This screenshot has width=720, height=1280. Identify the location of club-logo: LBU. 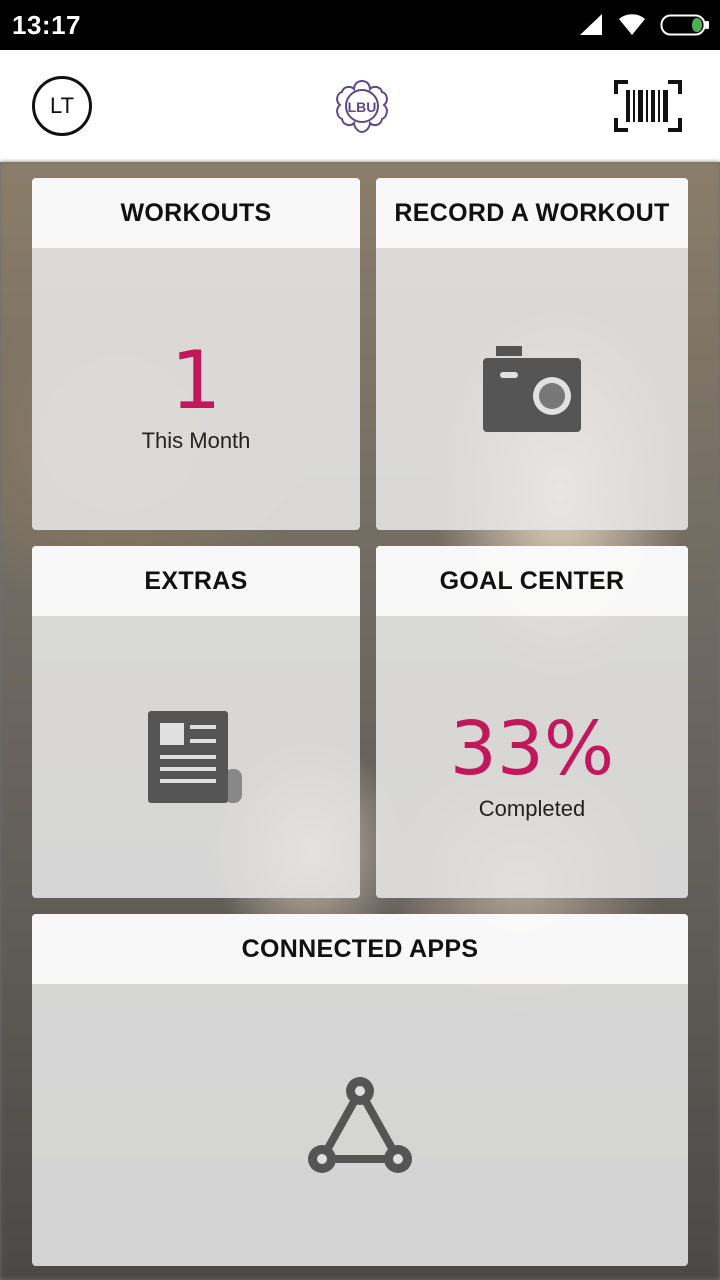
(362, 106).